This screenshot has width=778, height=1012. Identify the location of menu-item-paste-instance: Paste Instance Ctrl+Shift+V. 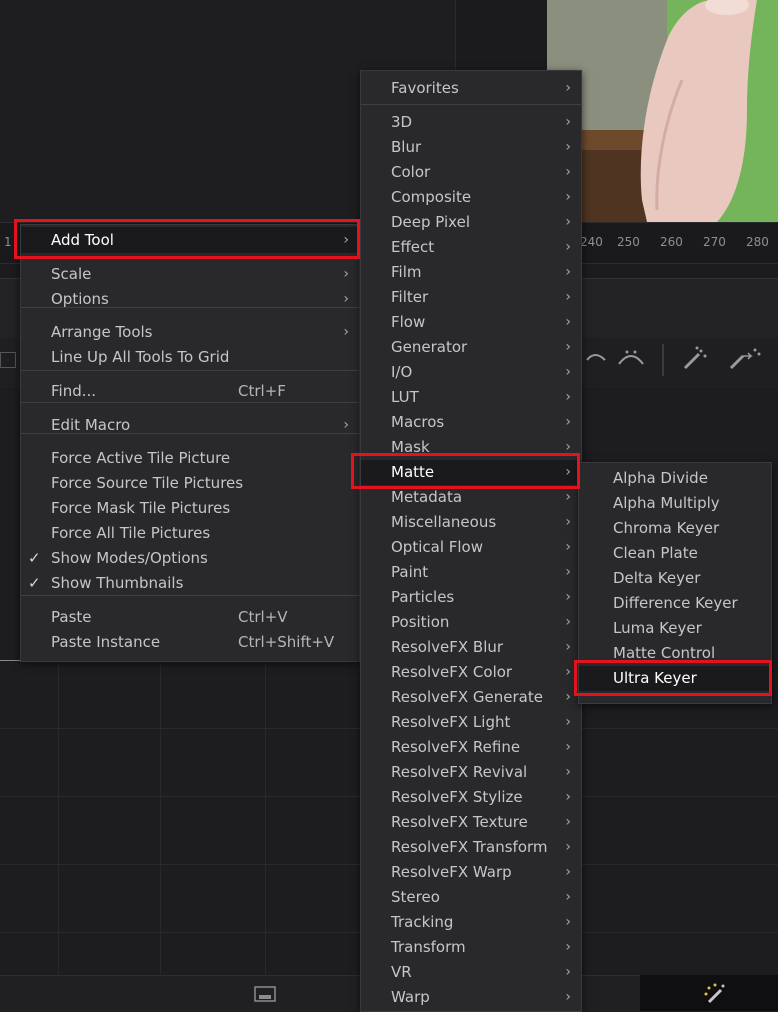
(190, 642).